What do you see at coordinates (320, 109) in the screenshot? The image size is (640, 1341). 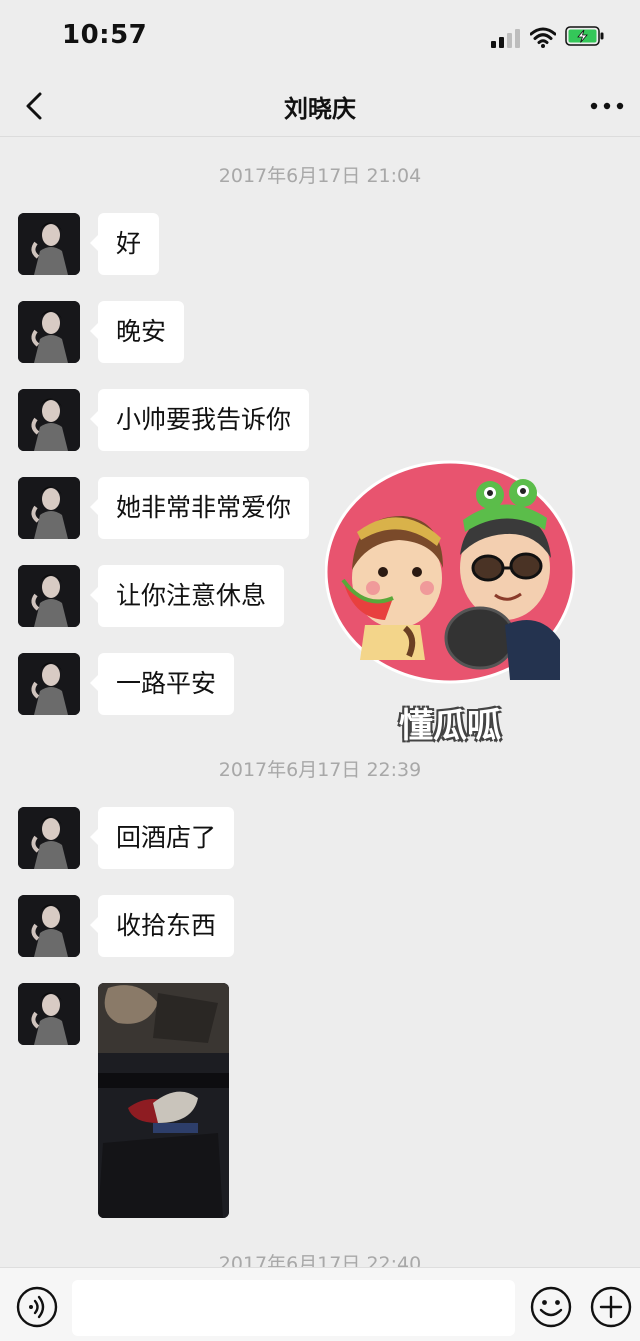 I see `chat-title: 刘晓庆` at bounding box center [320, 109].